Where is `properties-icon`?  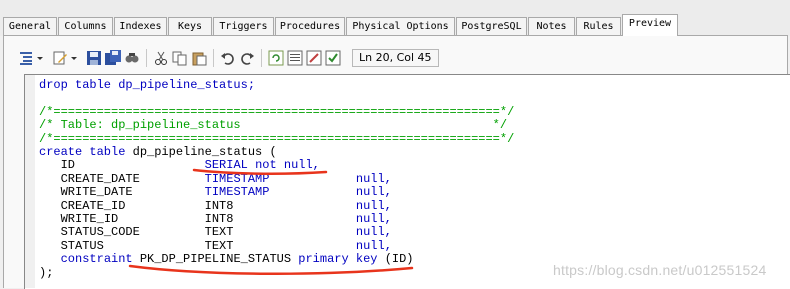
properties-icon is located at coordinates (314, 58).